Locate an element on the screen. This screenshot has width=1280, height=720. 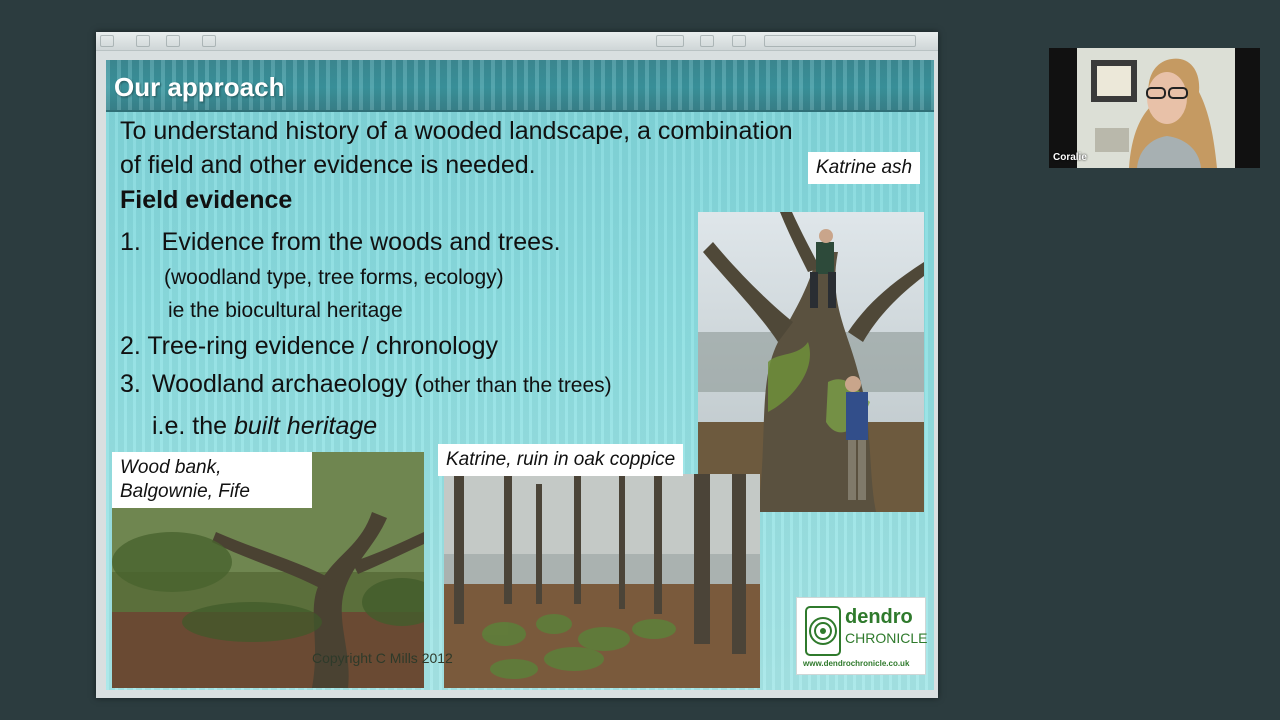
photo-katrine-ruin is located at coordinates (602, 581).